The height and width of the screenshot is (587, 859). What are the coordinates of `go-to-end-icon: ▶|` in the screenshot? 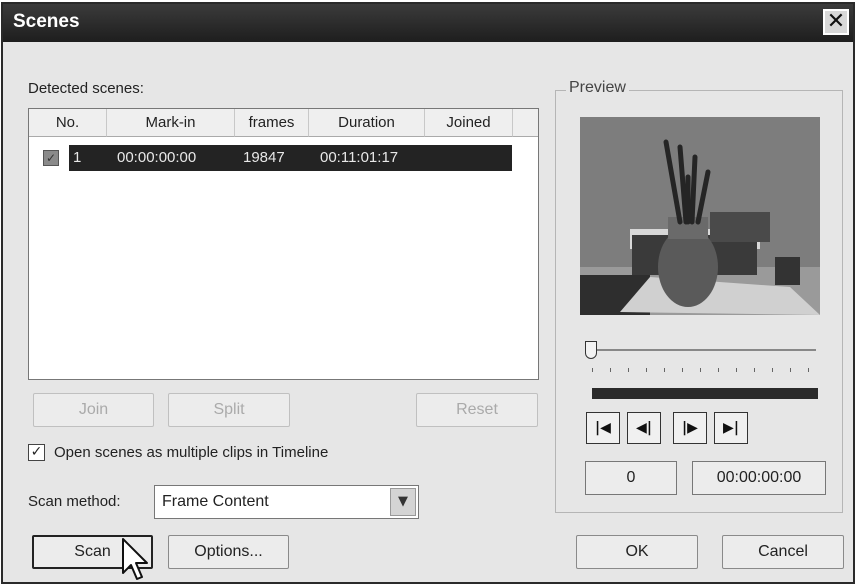 It's located at (731, 428).